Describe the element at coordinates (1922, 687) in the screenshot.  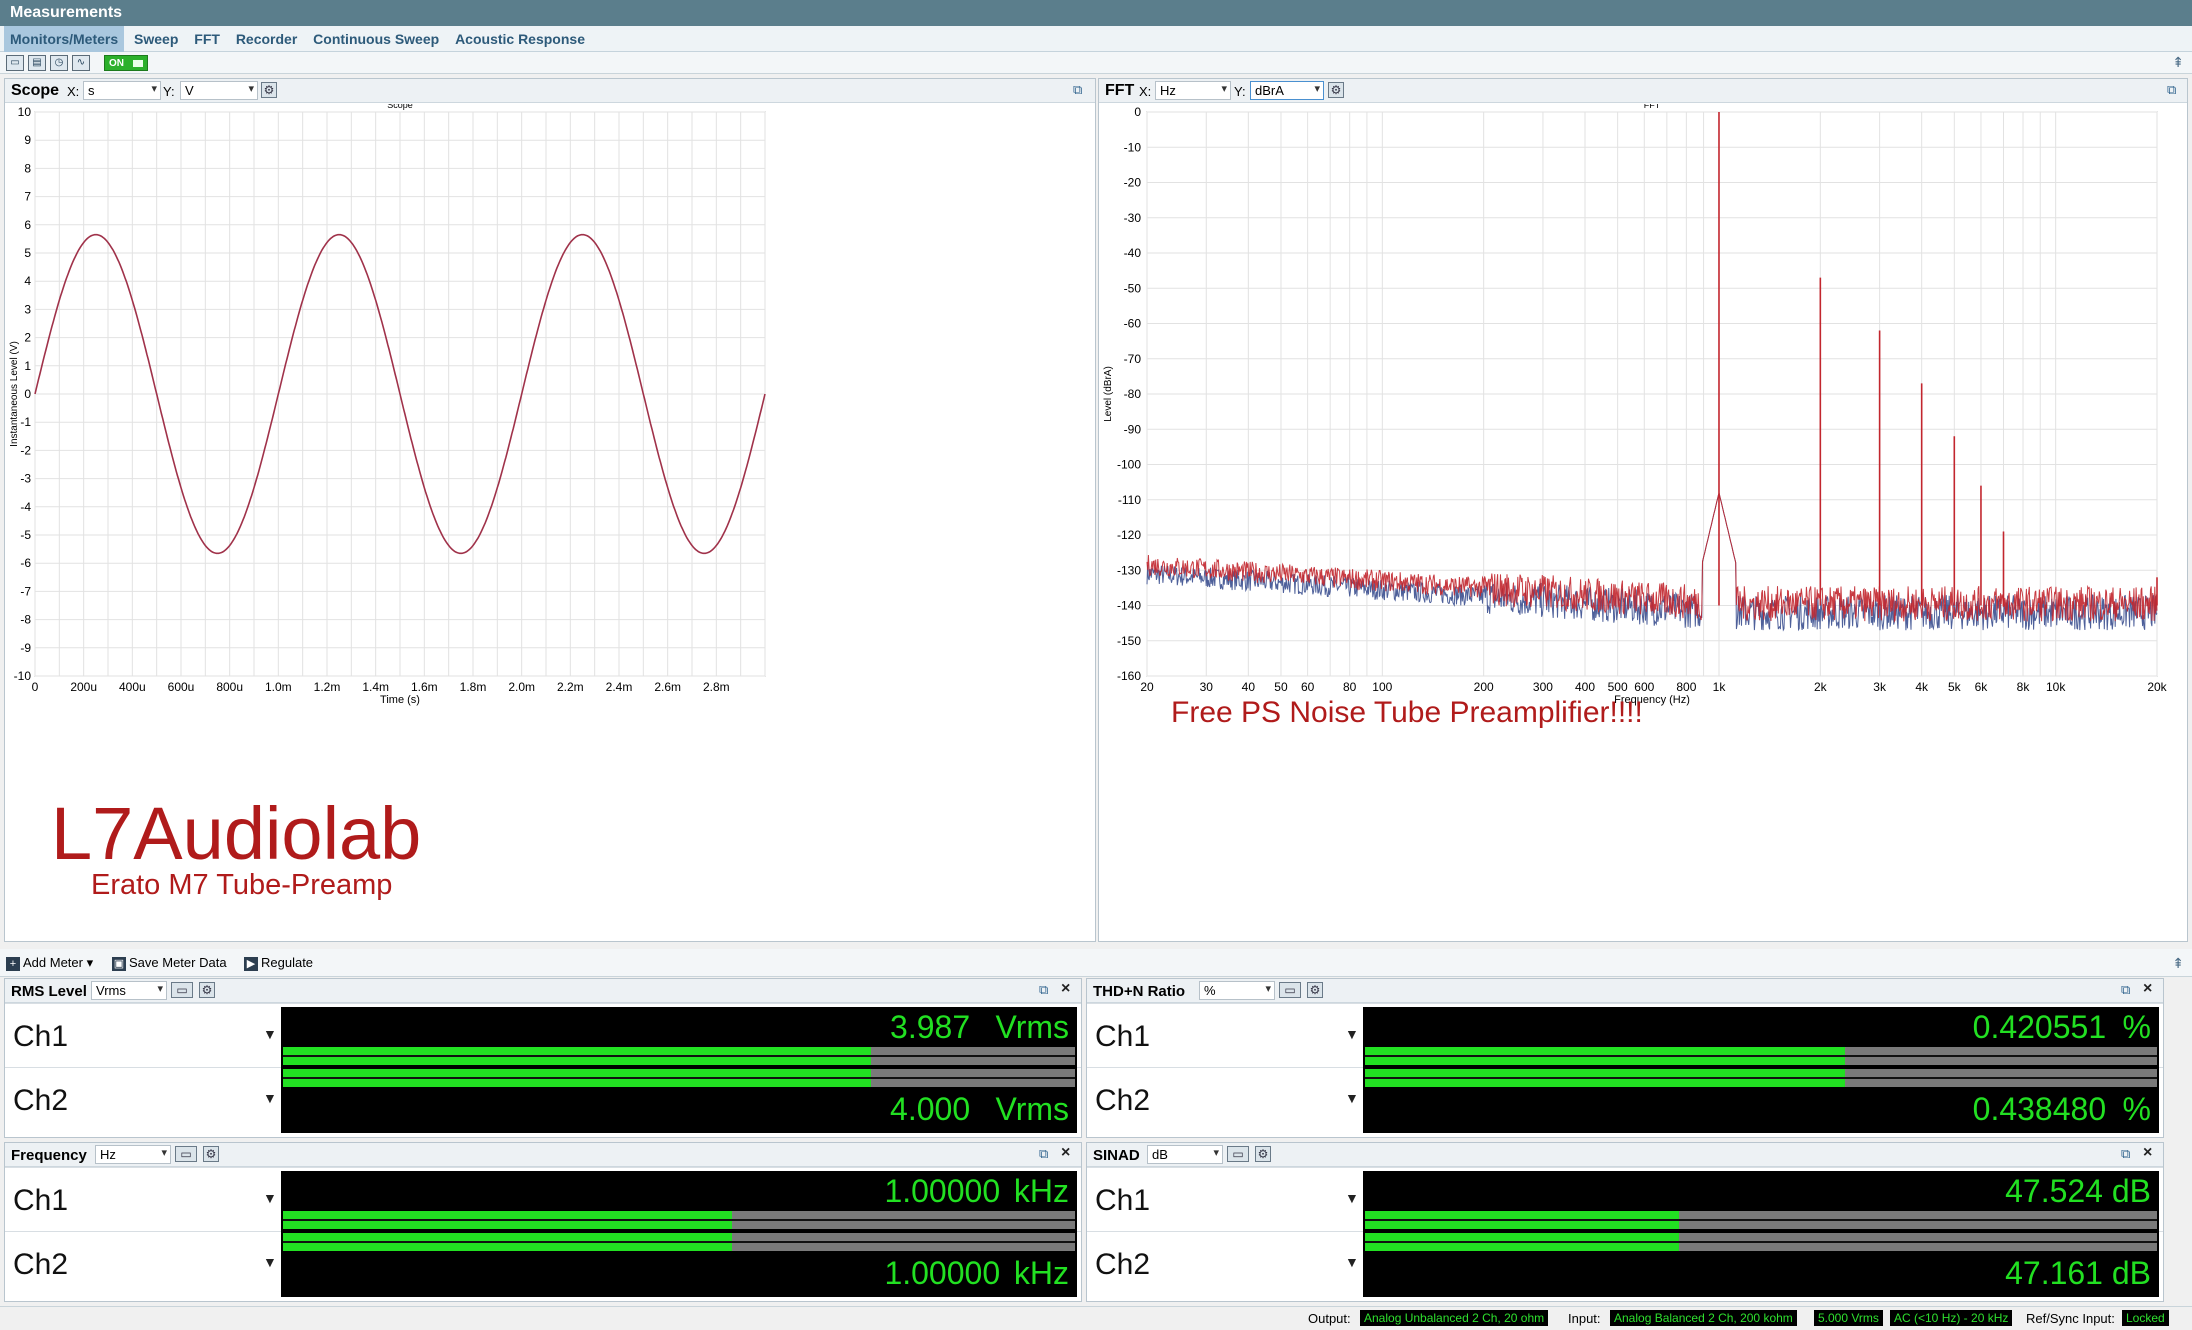
I see `fft-x-tick-label: 4k` at that location.